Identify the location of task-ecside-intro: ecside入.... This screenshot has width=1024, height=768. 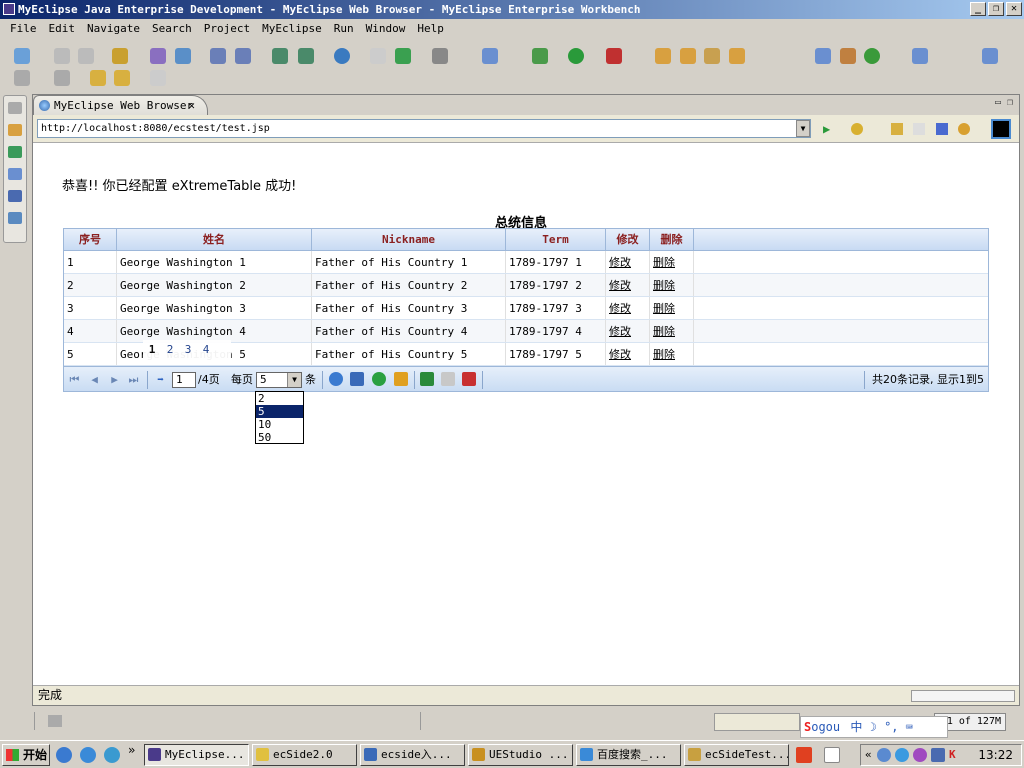
(412, 755).